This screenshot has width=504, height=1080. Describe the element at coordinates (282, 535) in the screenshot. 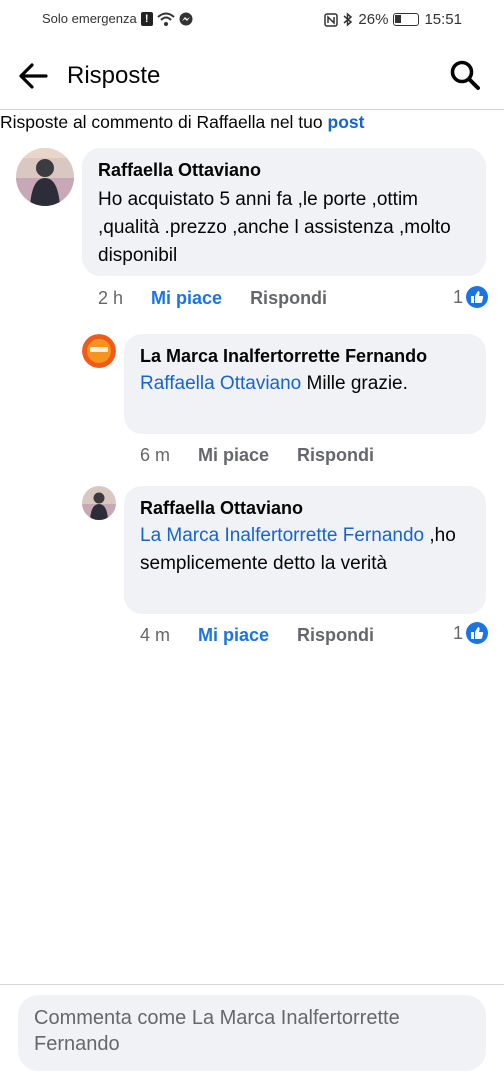

I see `mention-link: La Marca Inalfertorrette Fernando` at that location.